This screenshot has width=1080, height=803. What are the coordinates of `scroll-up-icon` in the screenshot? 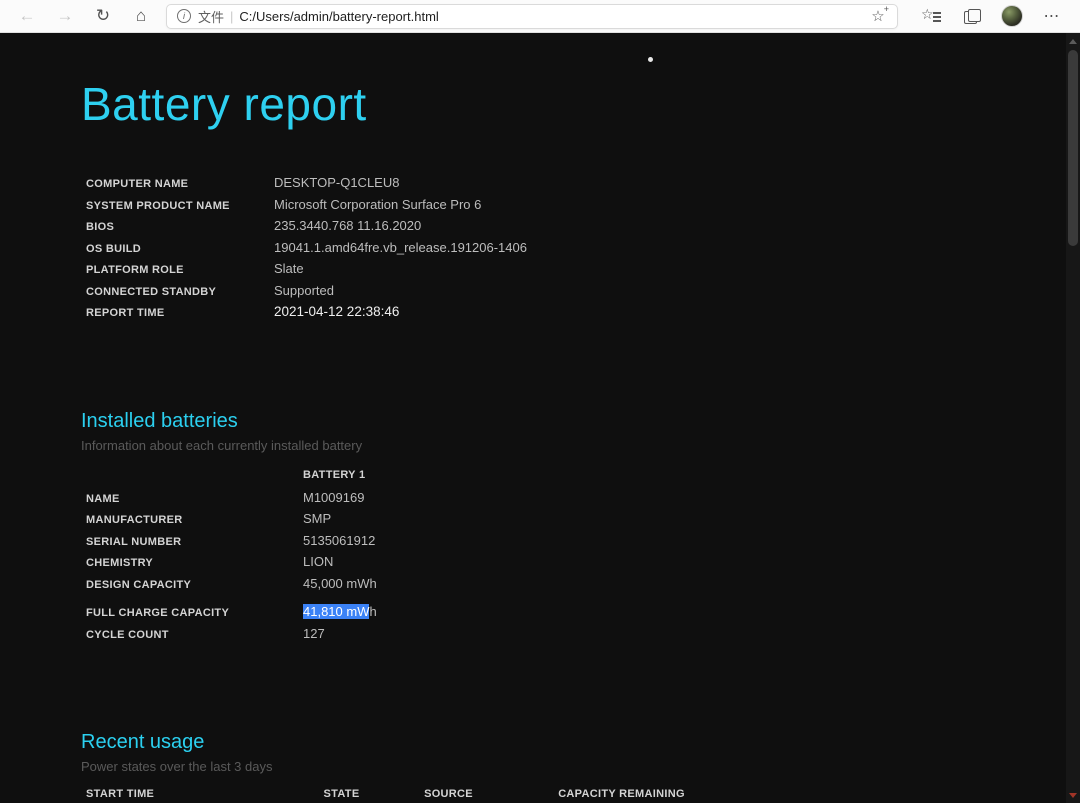 It's located at (1073, 41).